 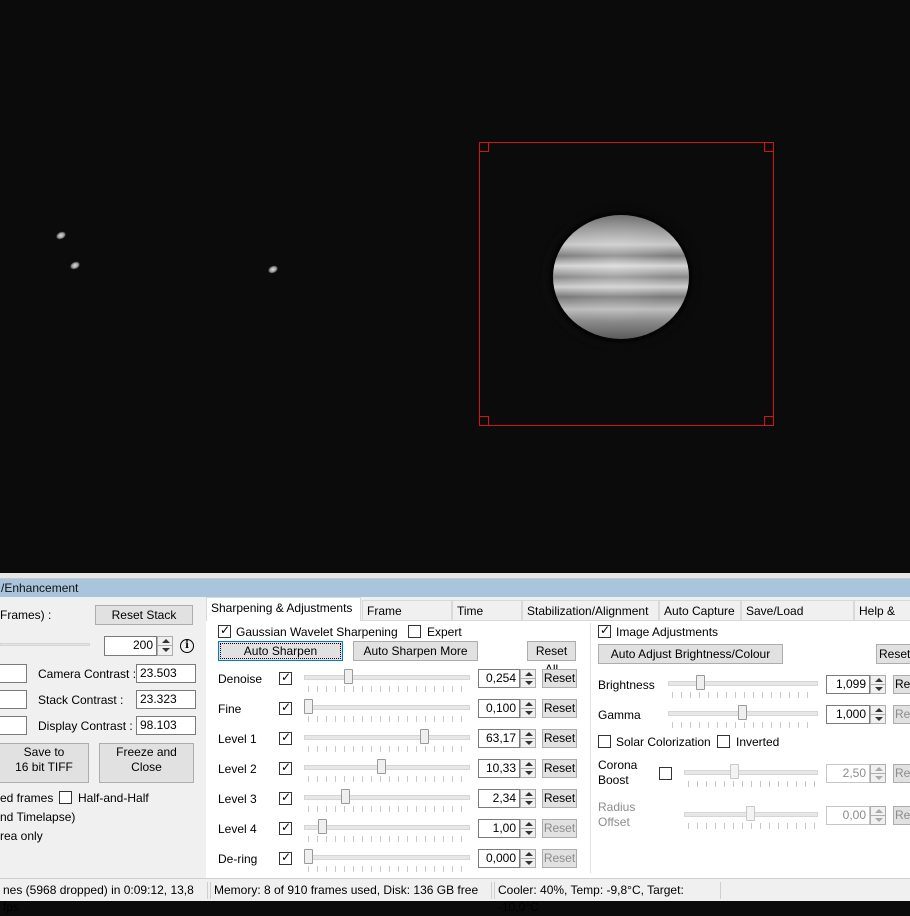 I want to click on sharpen-reset-fine: Reset, so click(x=559, y=708).